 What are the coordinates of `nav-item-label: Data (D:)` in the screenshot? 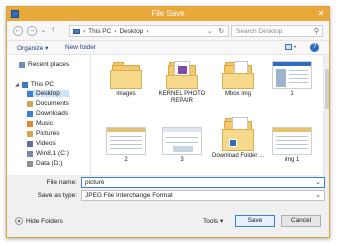 It's located at (49, 163).